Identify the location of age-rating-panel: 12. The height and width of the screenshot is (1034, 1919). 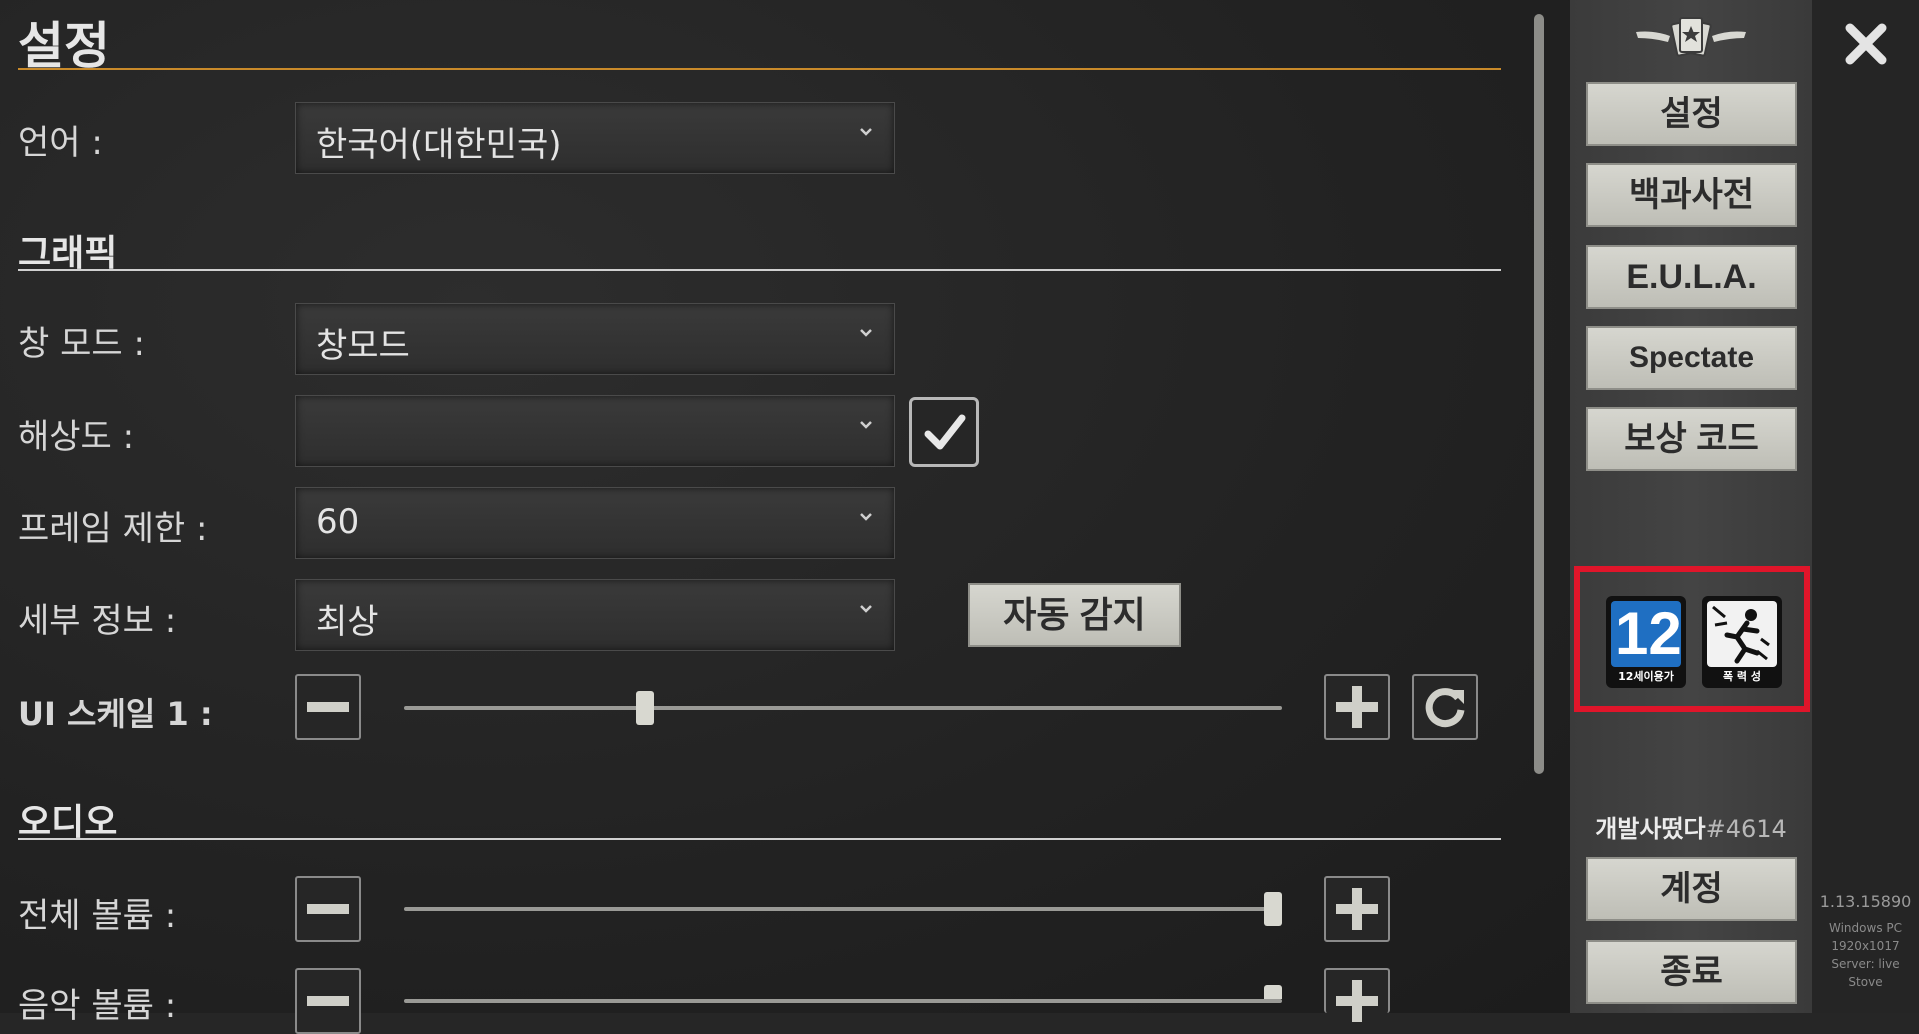
(1646, 634).